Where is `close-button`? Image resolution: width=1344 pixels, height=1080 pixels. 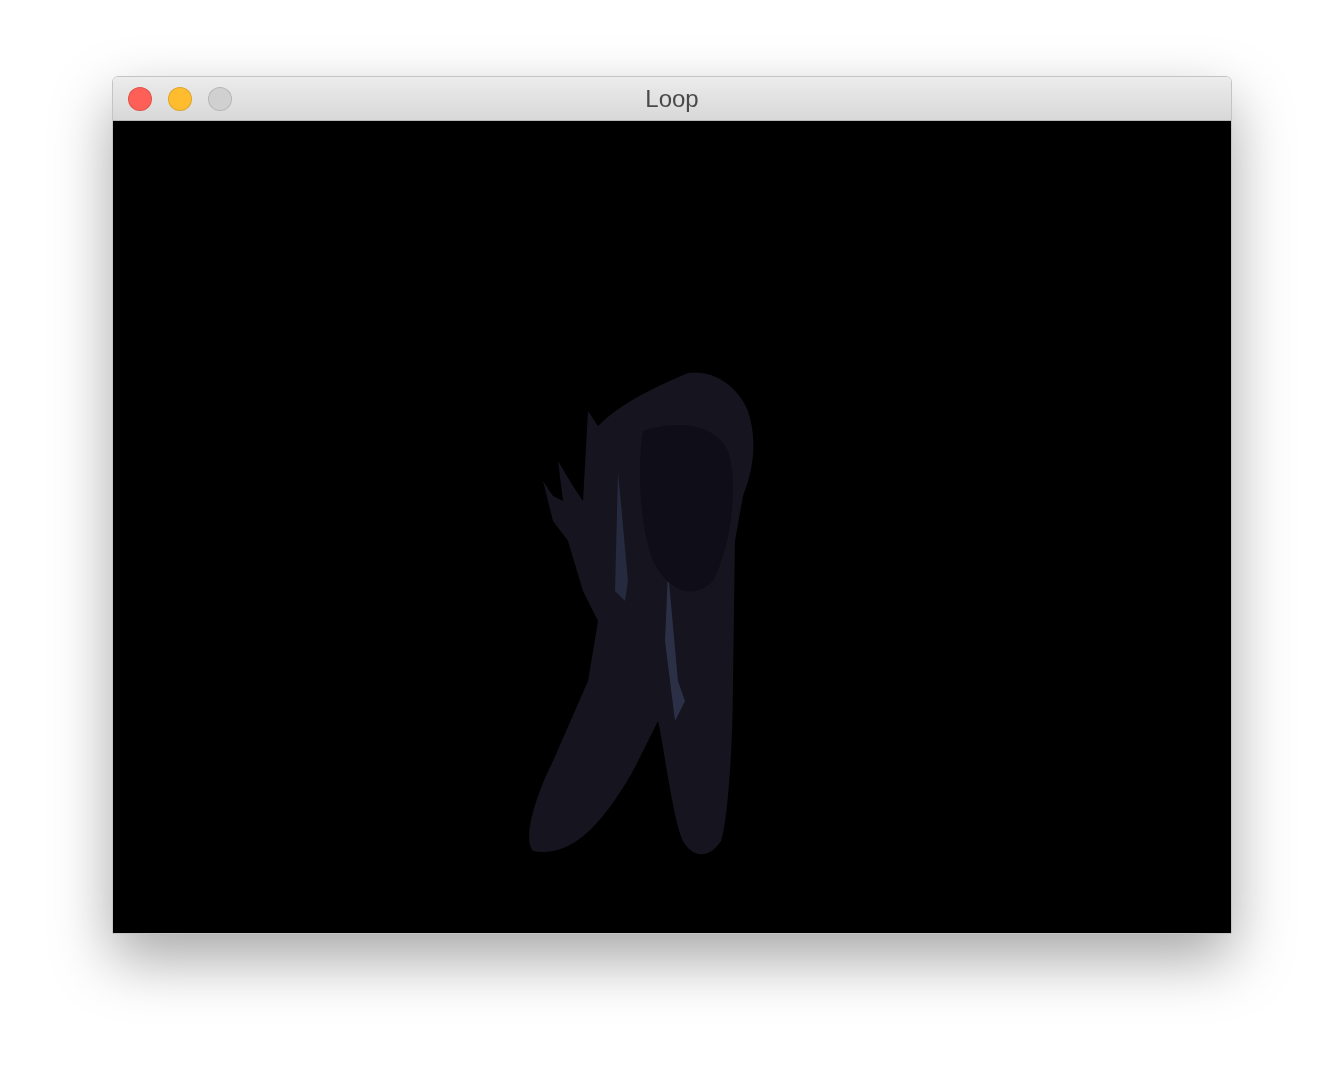
close-button is located at coordinates (140, 99).